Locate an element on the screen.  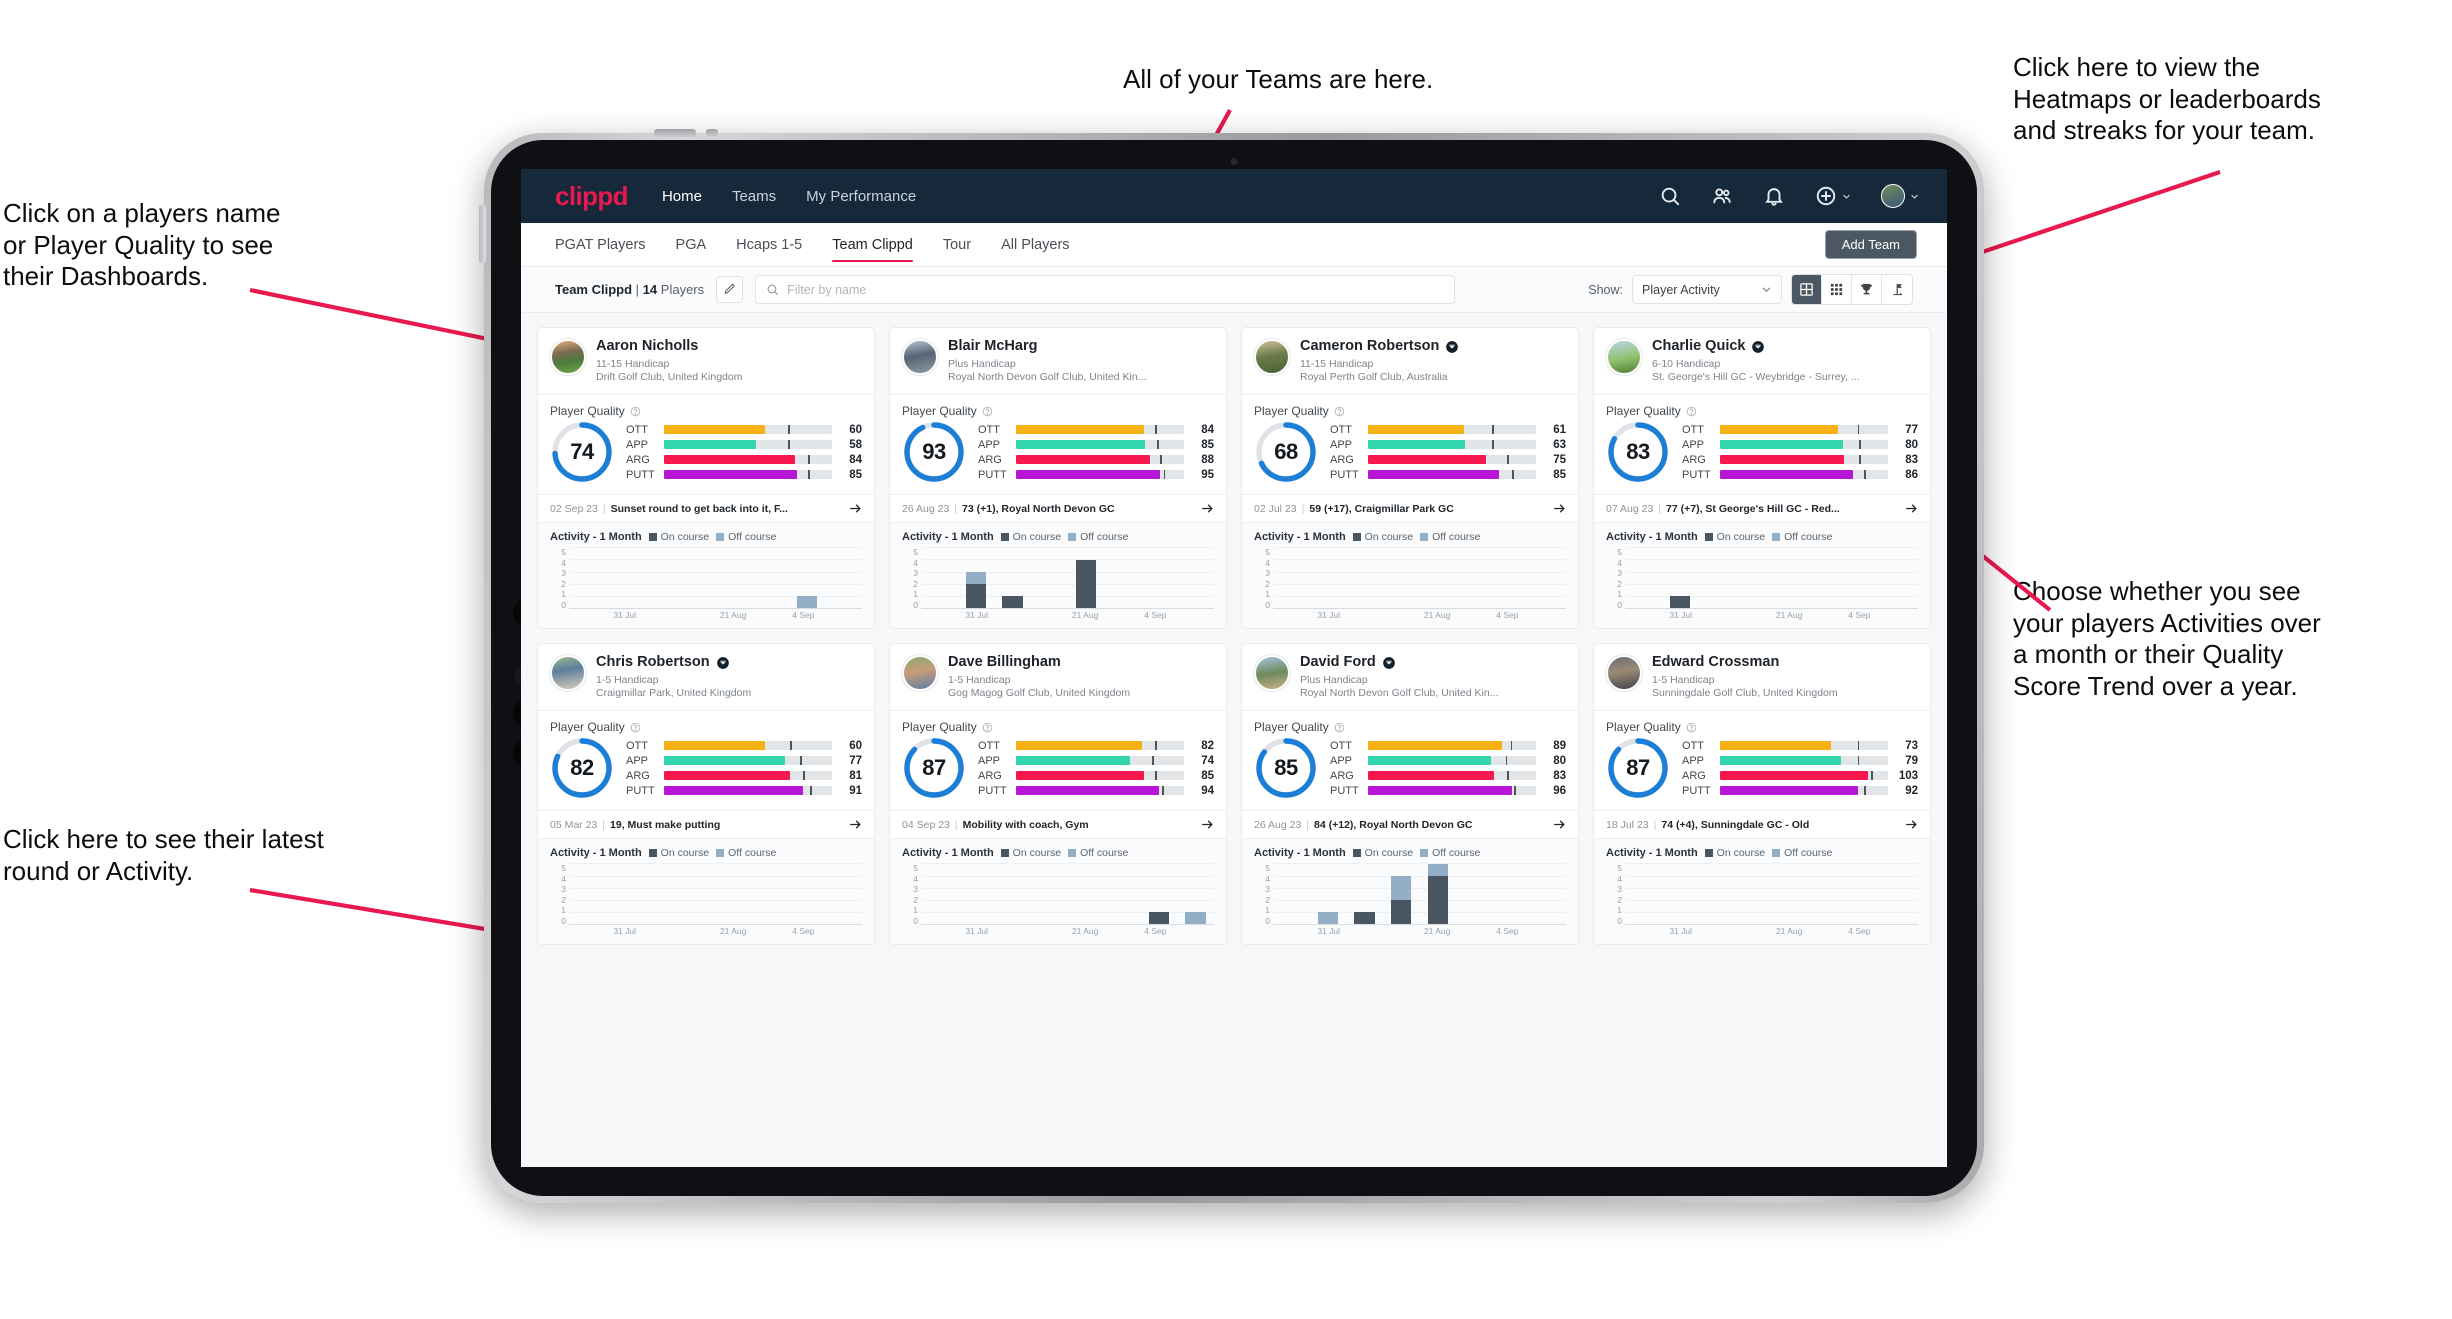
tab-pgat-players: PGAT Players is located at coordinates (600, 244).